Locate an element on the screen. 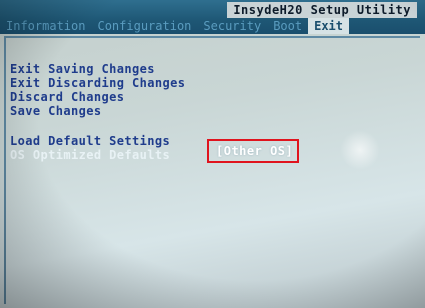 This screenshot has width=425, height=308. tab-information: Information is located at coordinates (45, 26).